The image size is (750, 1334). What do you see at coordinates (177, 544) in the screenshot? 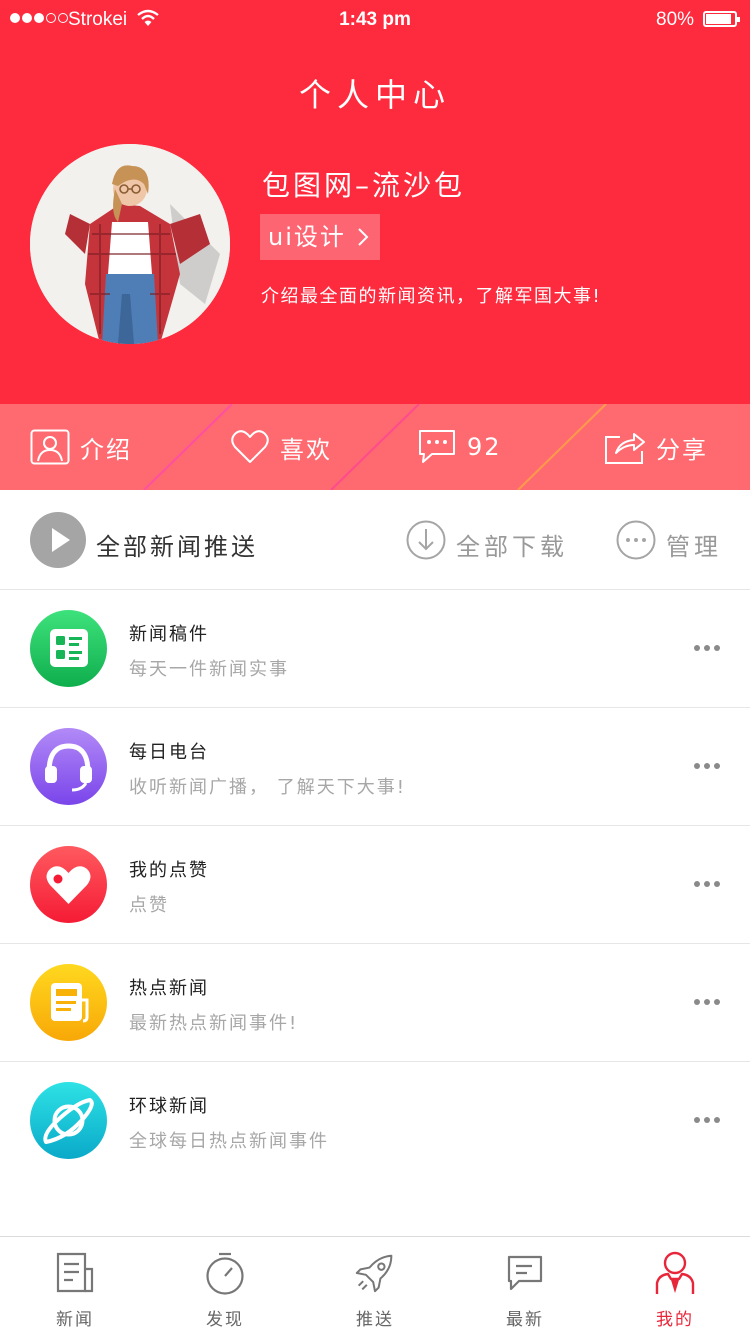
I see `play-all-label: 全部新闻推送` at bounding box center [177, 544].